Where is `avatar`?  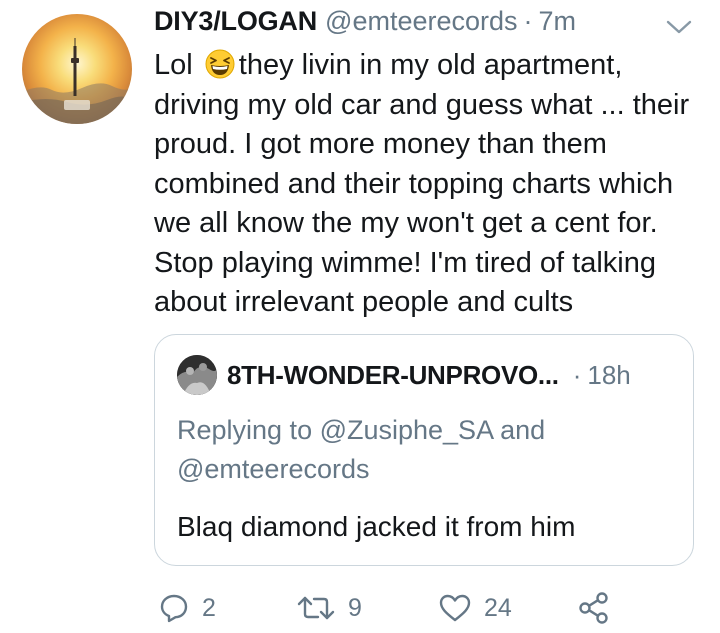 avatar is located at coordinates (77, 69).